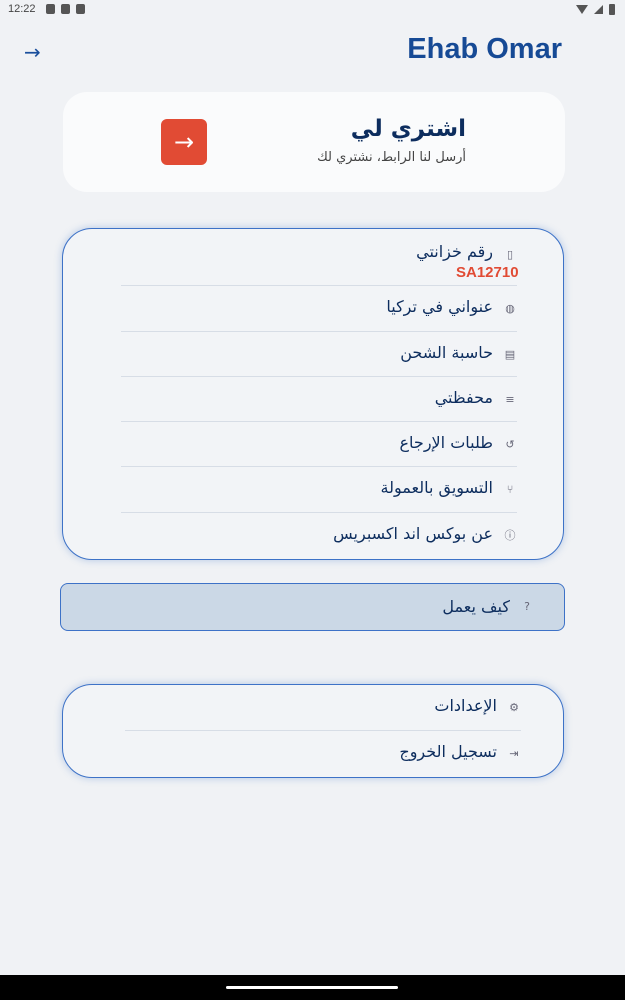 Image resolution: width=625 pixels, height=1000 pixels. What do you see at coordinates (463, 397) in the screenshot?
I see `menu-item-label: محفظتي` at bounding box center [463, 397].